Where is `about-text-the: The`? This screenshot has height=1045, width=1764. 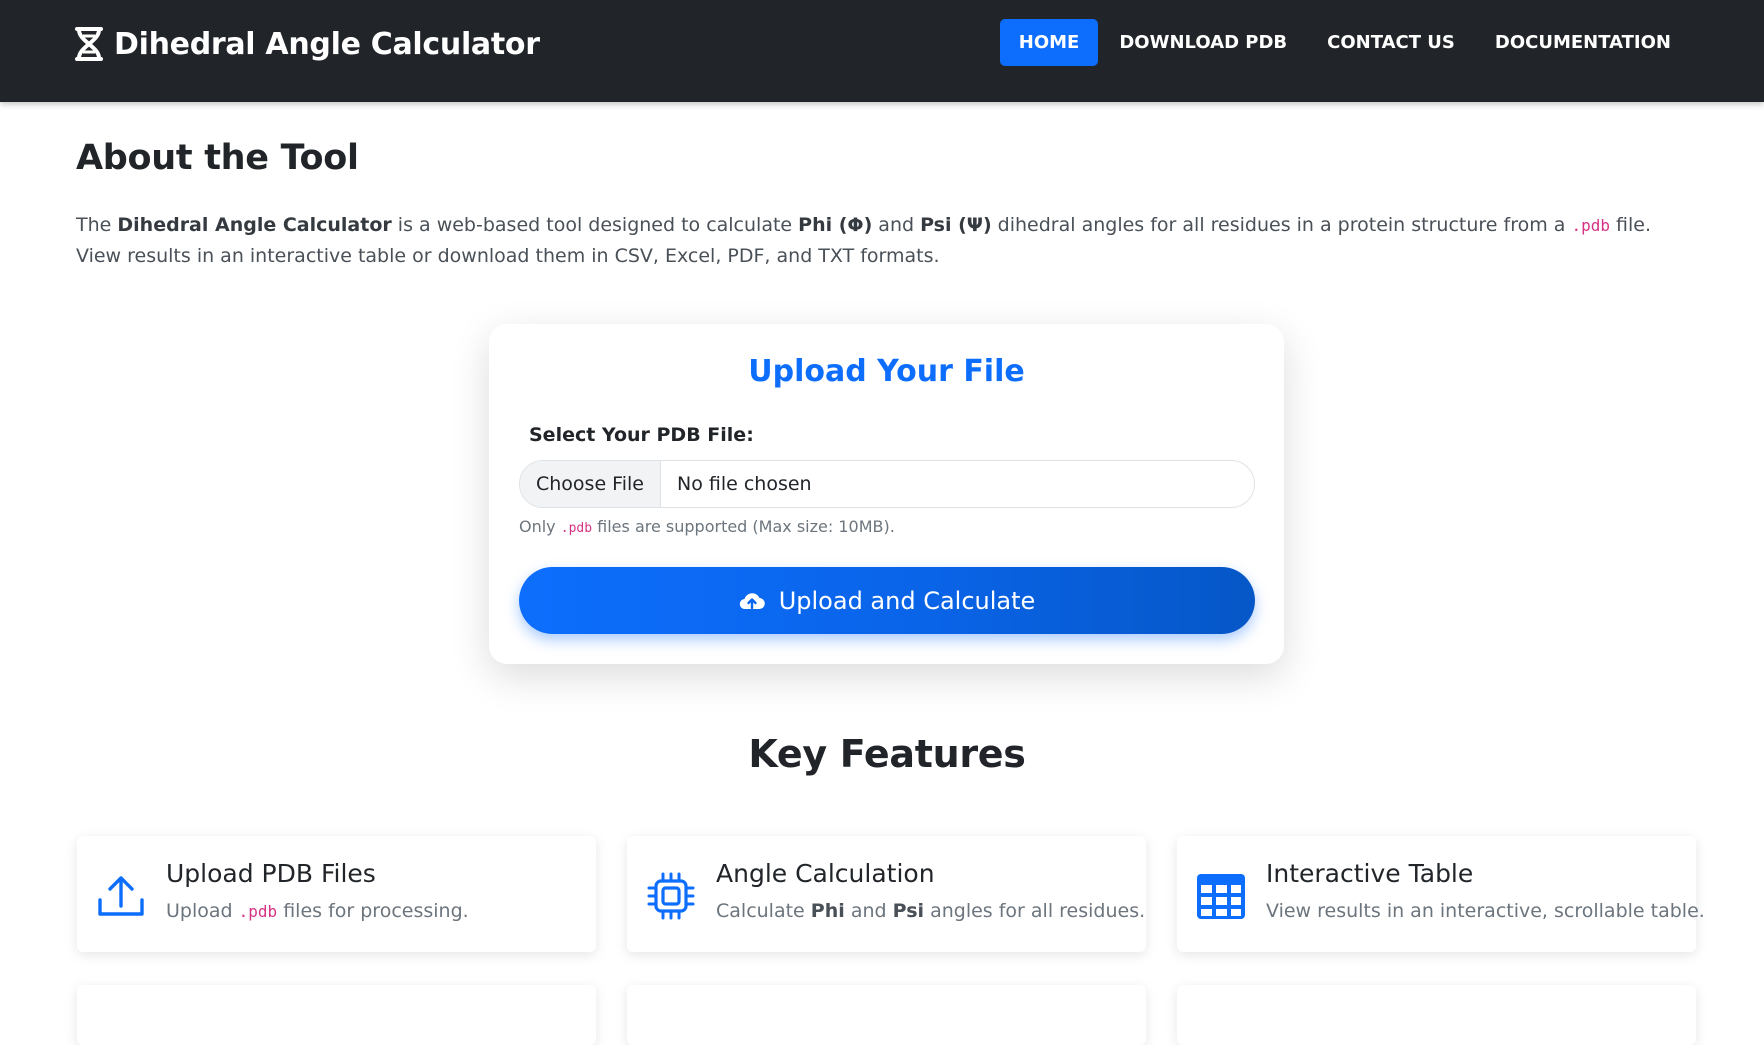 about-text-the: The is located at coordinates (94, 225).